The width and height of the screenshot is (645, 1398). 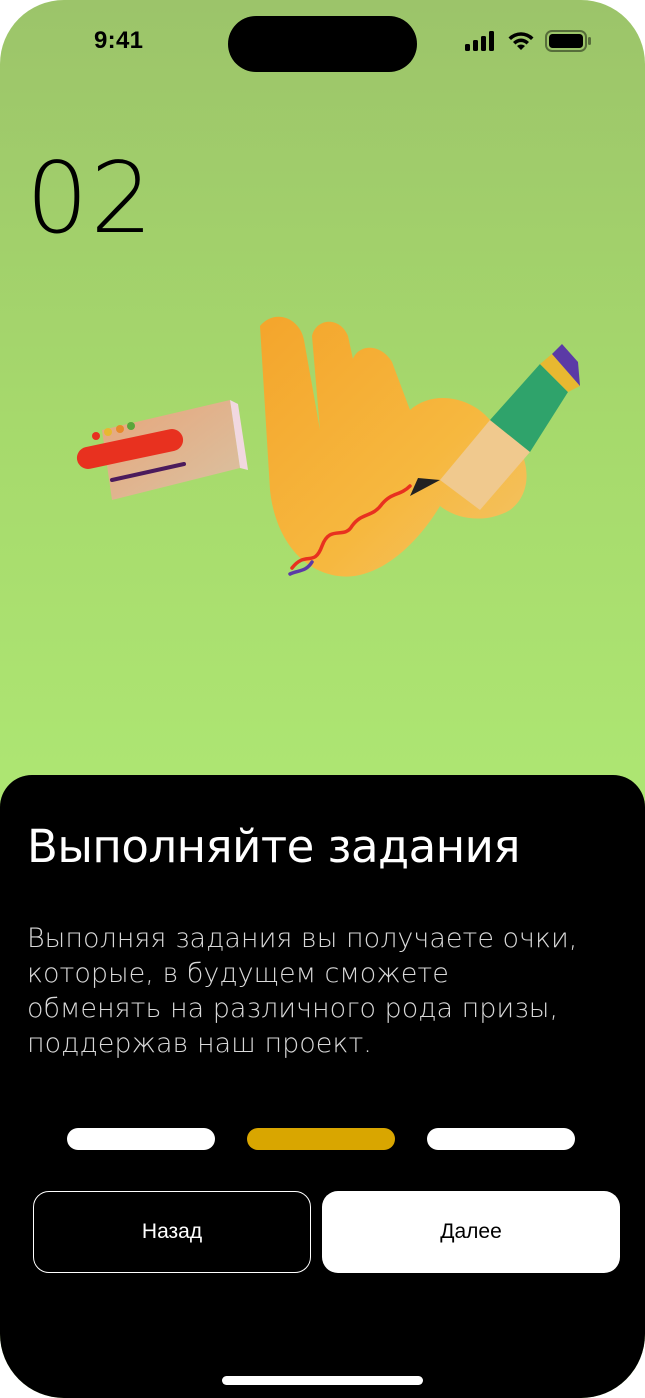 What do you see at coordinates (172, 1232) in the screenshot?
I see `back-button: Назад` at bounding box center [172, 1232].